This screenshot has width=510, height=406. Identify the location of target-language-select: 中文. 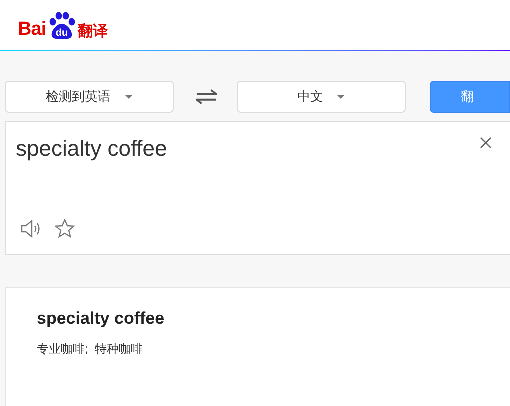
(321, 97).